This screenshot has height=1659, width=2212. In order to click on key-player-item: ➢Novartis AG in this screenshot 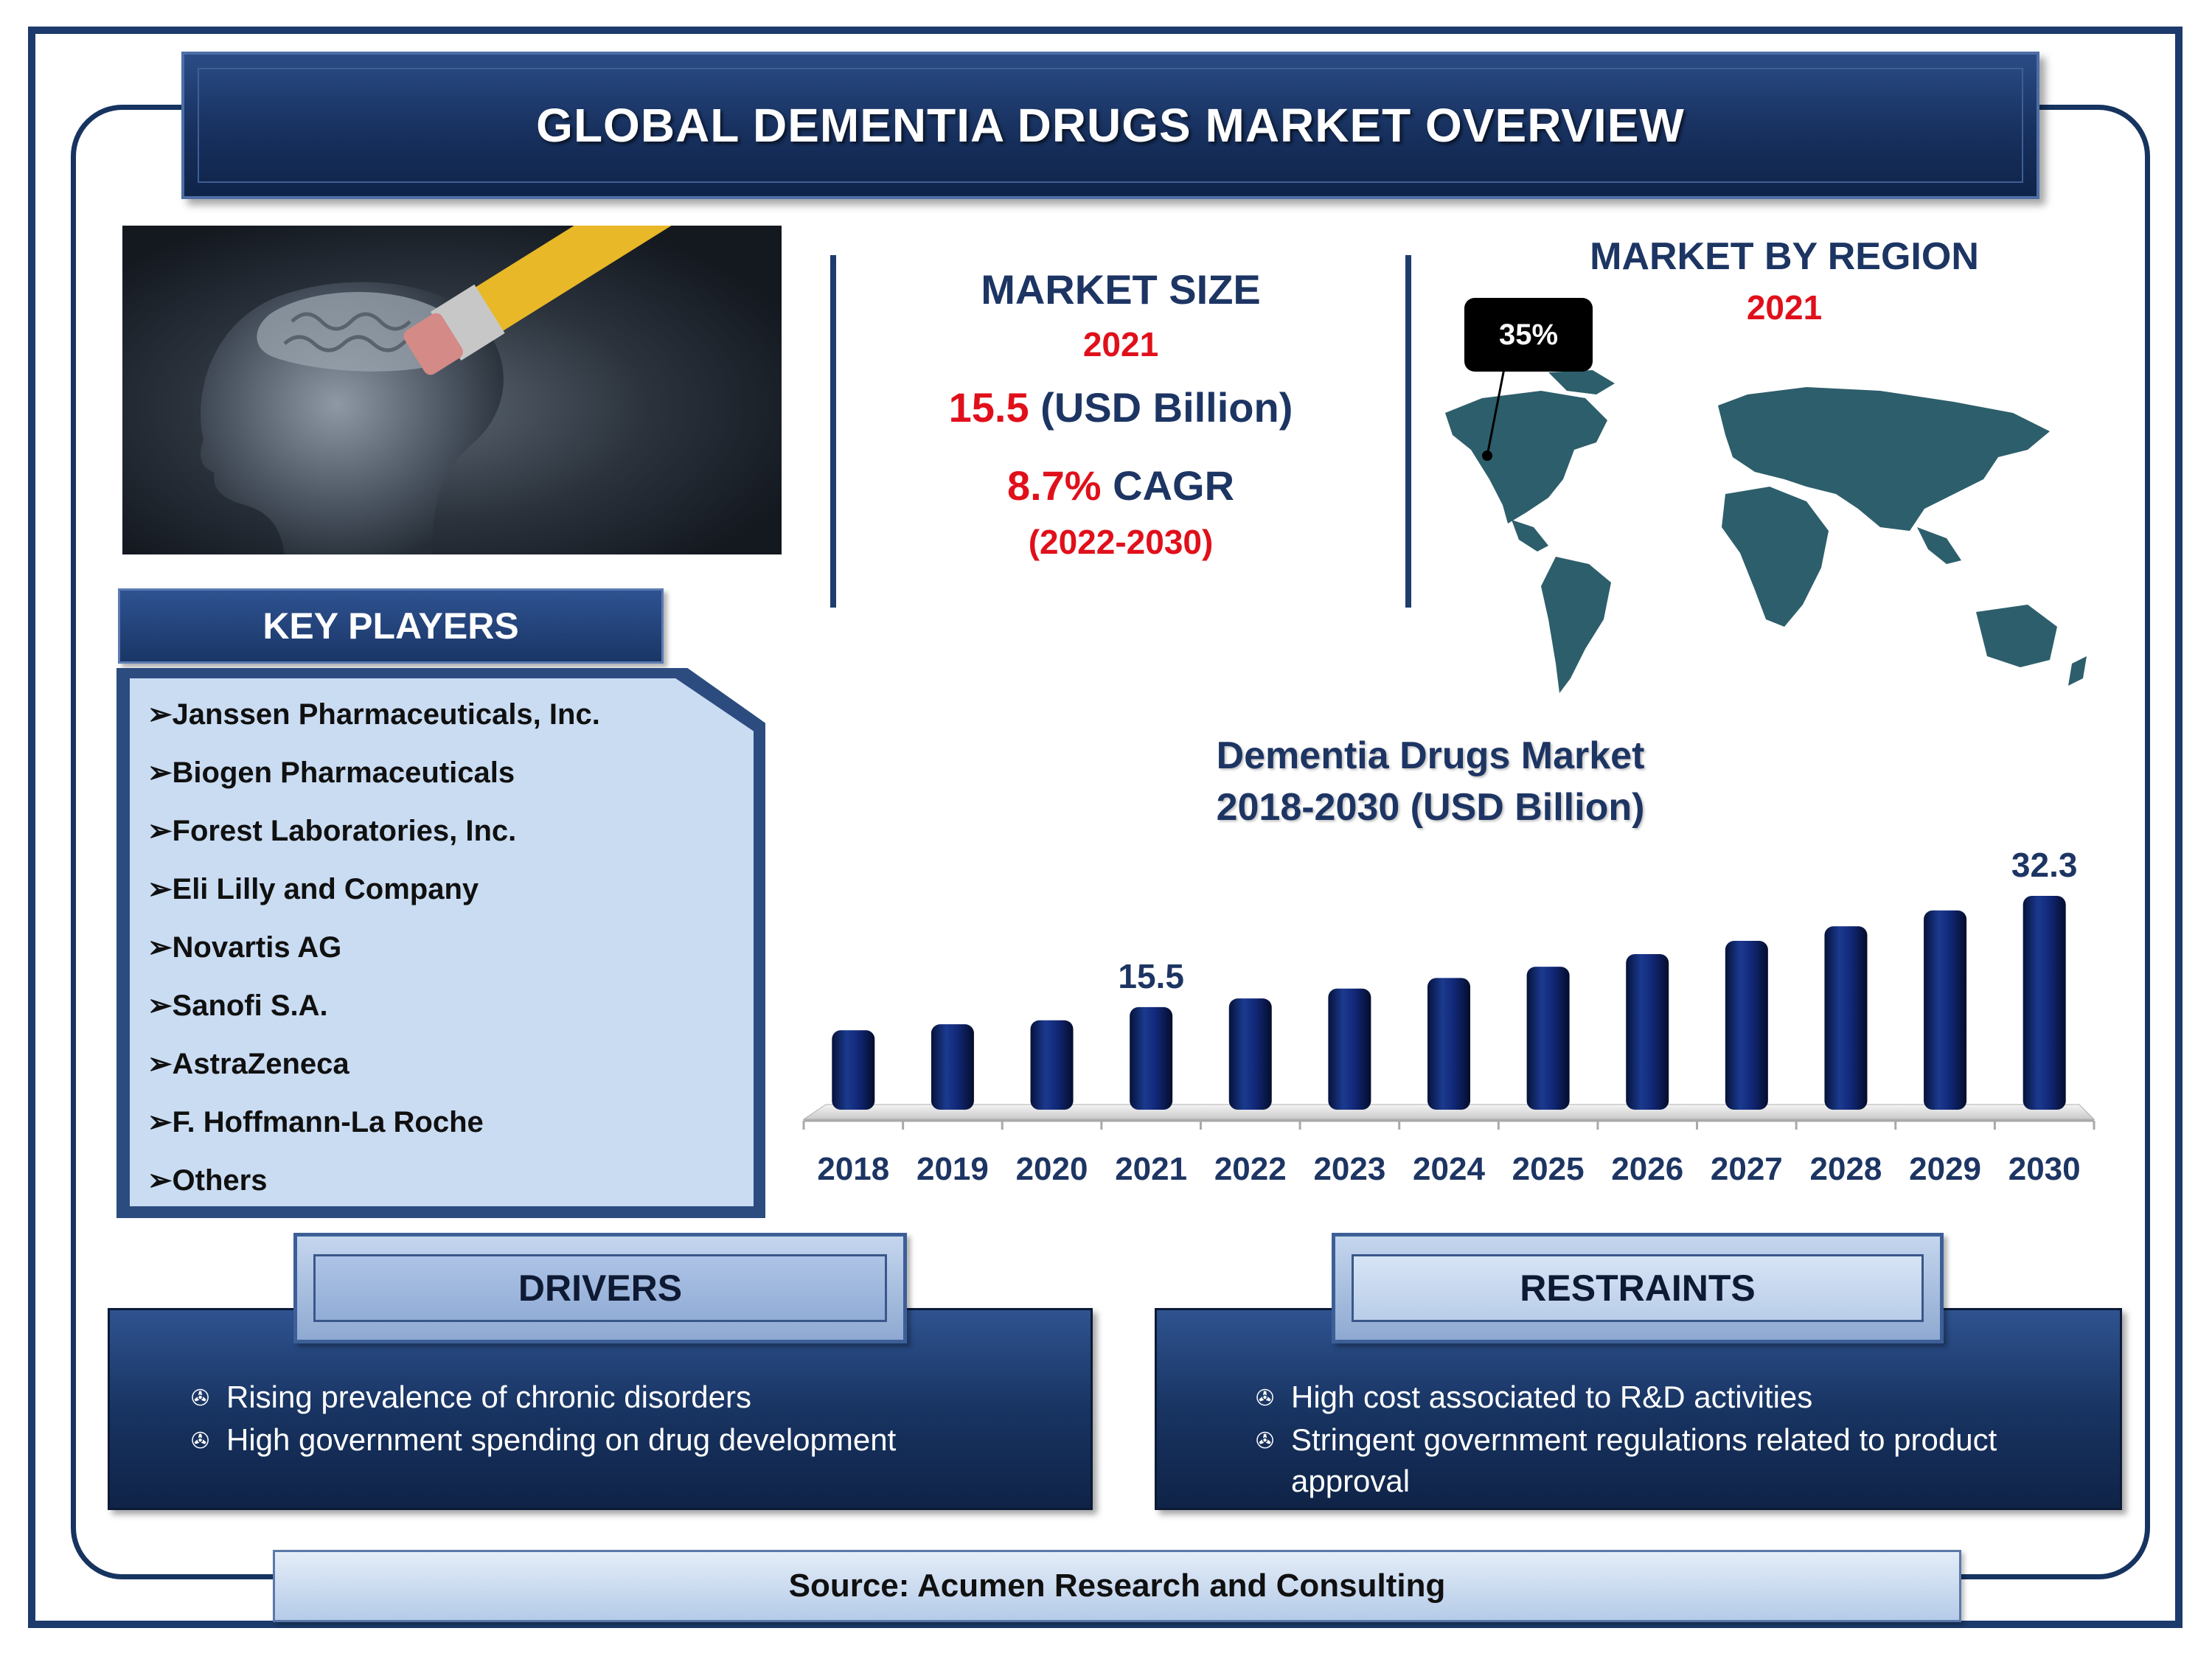, I will do `click(244, 947)`.